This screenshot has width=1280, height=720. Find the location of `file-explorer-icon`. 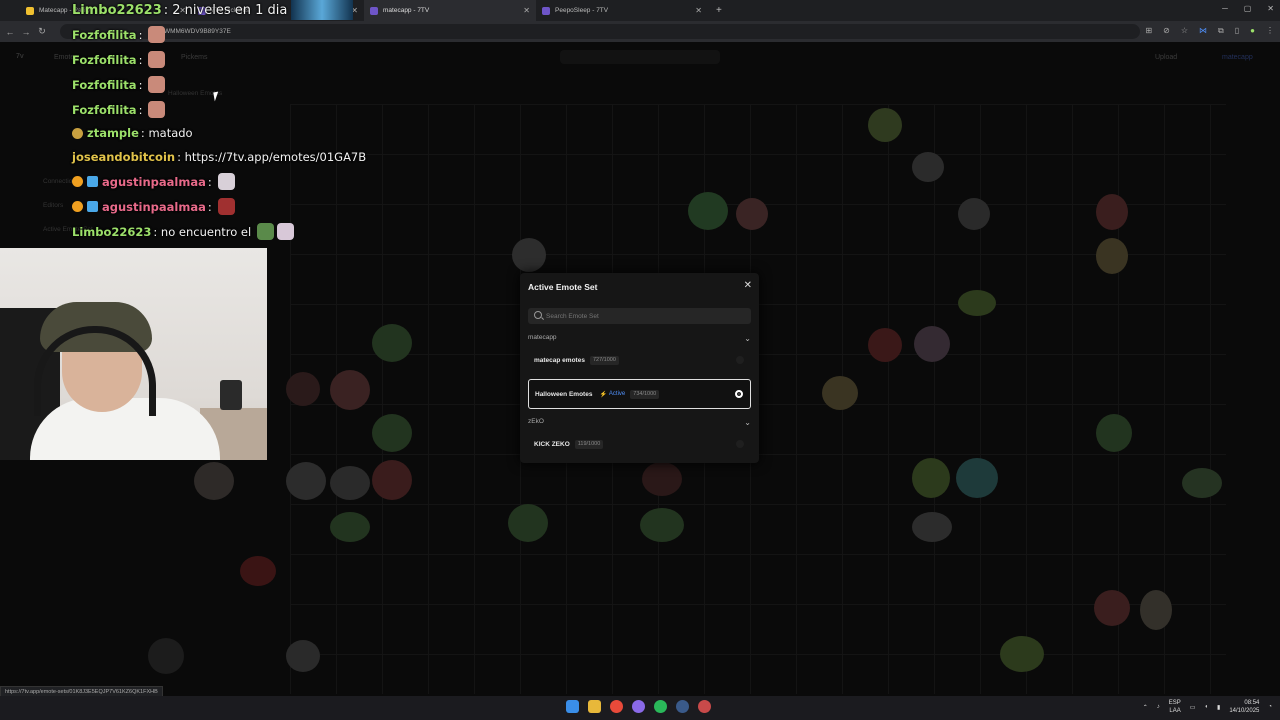

file-explorer-icon is located at coordinates (594, 706).